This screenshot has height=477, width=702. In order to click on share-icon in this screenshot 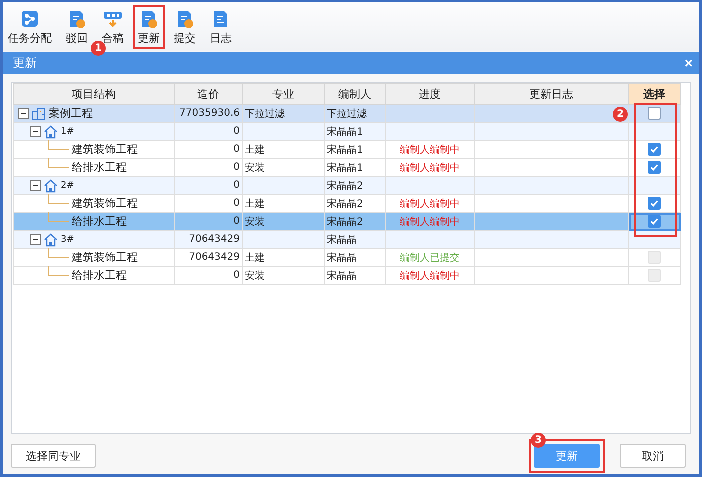, I will do `click(30, 19)`.